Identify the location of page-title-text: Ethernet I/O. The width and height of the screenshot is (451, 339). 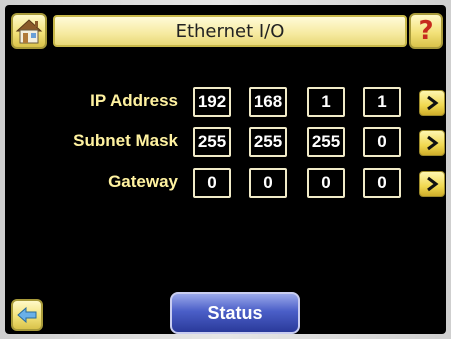
(230, 31).